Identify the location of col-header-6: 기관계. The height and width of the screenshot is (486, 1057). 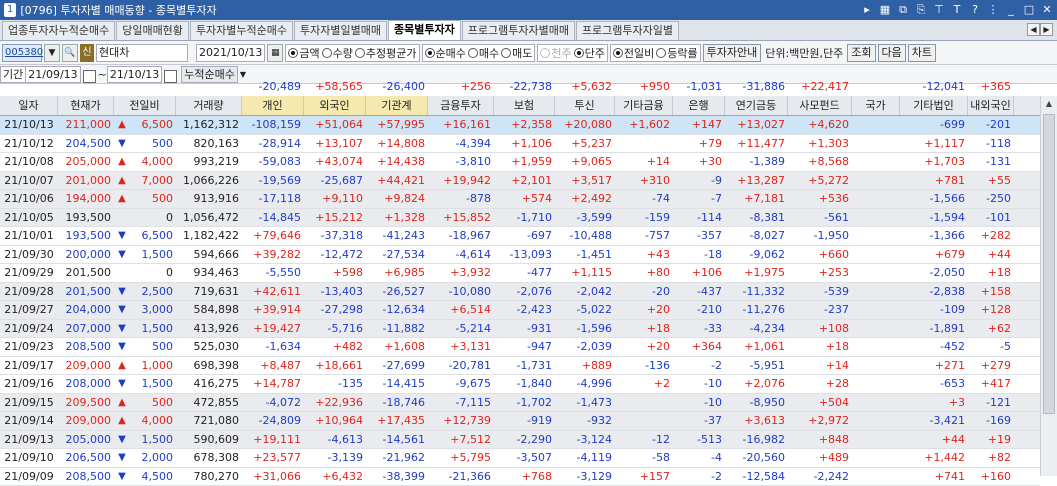
(397, 105).